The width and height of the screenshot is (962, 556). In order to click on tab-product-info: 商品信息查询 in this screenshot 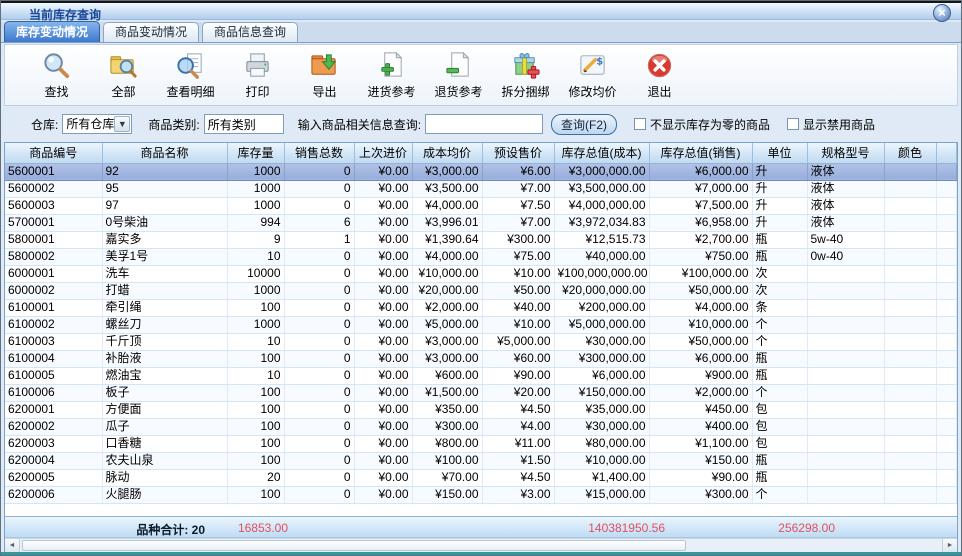, I will do `click(250, 32)`.